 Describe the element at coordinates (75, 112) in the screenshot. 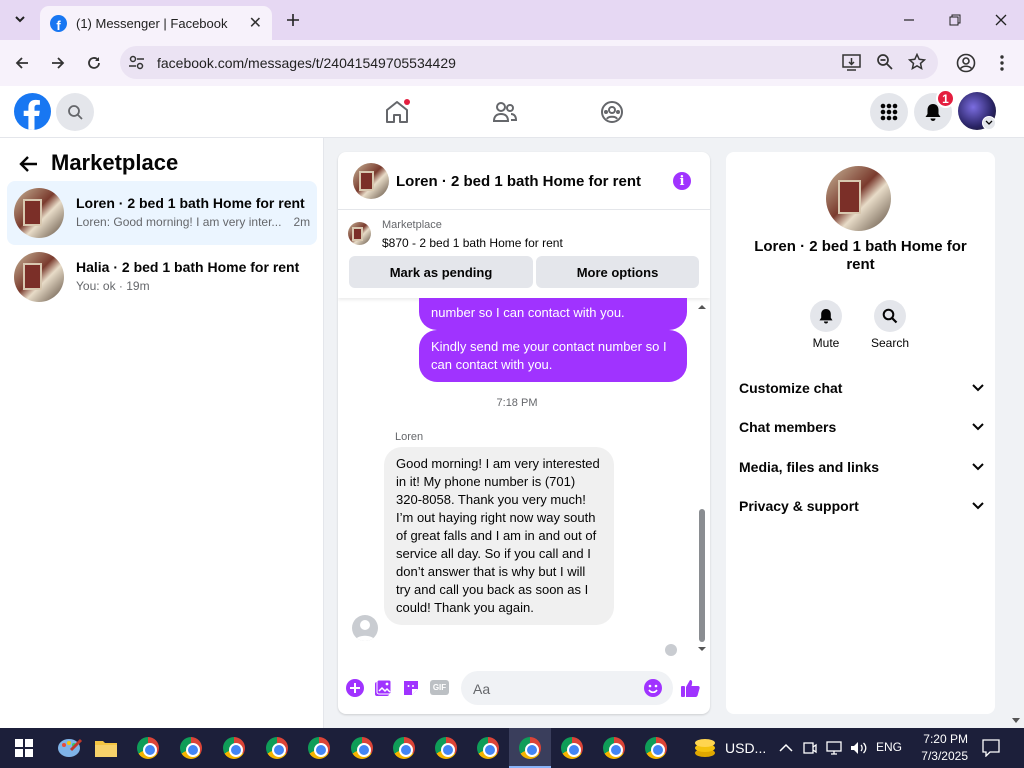

I see `search-button` at that location.